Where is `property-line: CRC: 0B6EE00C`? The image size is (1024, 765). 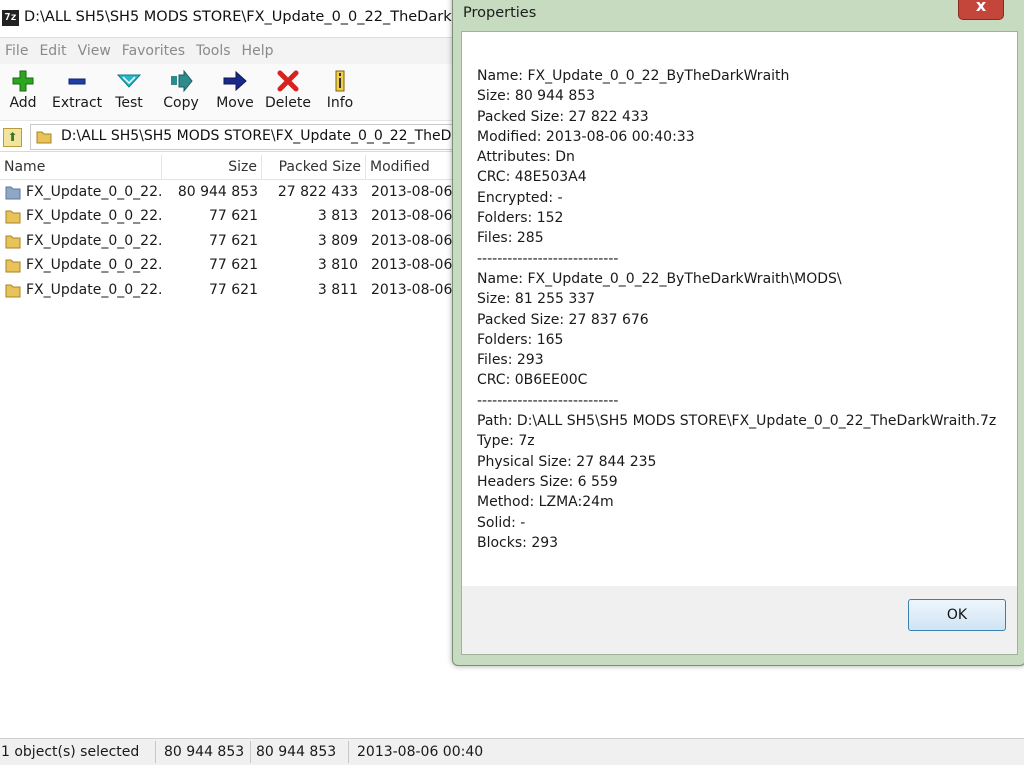
property-line: CRC: 0B6EE00C is located at coordinates (532, 380).